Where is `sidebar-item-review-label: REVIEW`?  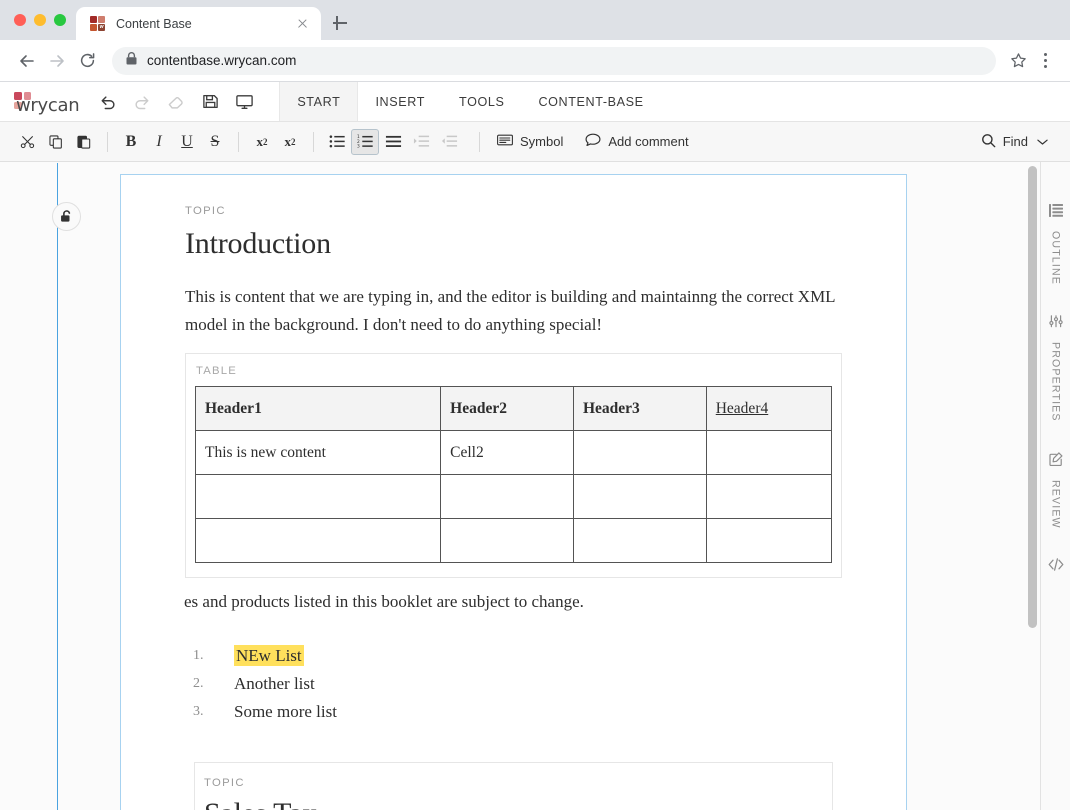 sidebar-item-review-label: REVIEW is located at coordinates (1055, 504).